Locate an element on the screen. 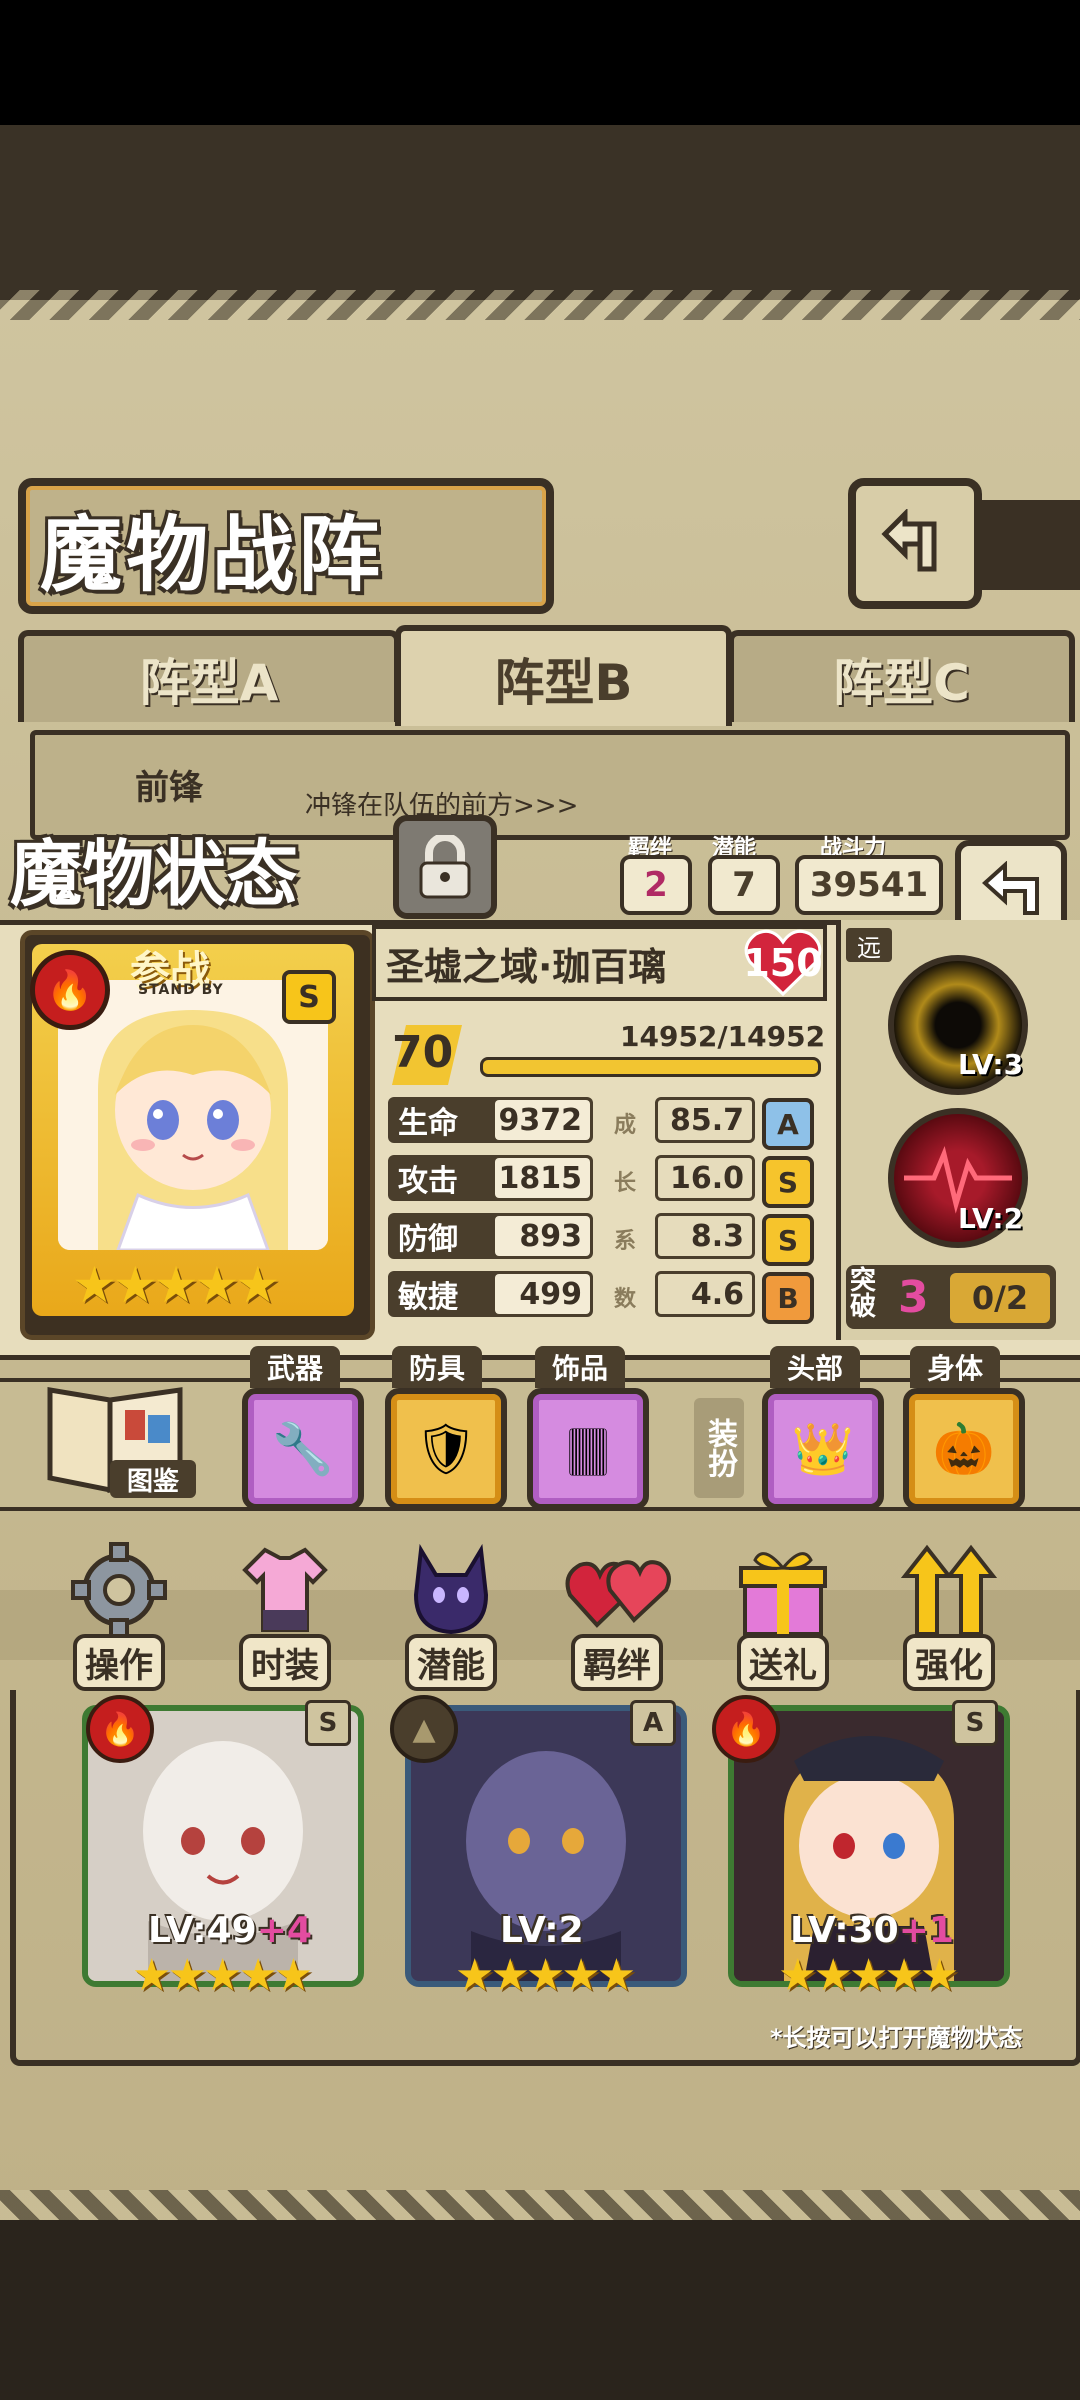 This screenshot has height=2400, width=1080. team-2-stars: ★★★★★ is located at coordinates (545, 1975).